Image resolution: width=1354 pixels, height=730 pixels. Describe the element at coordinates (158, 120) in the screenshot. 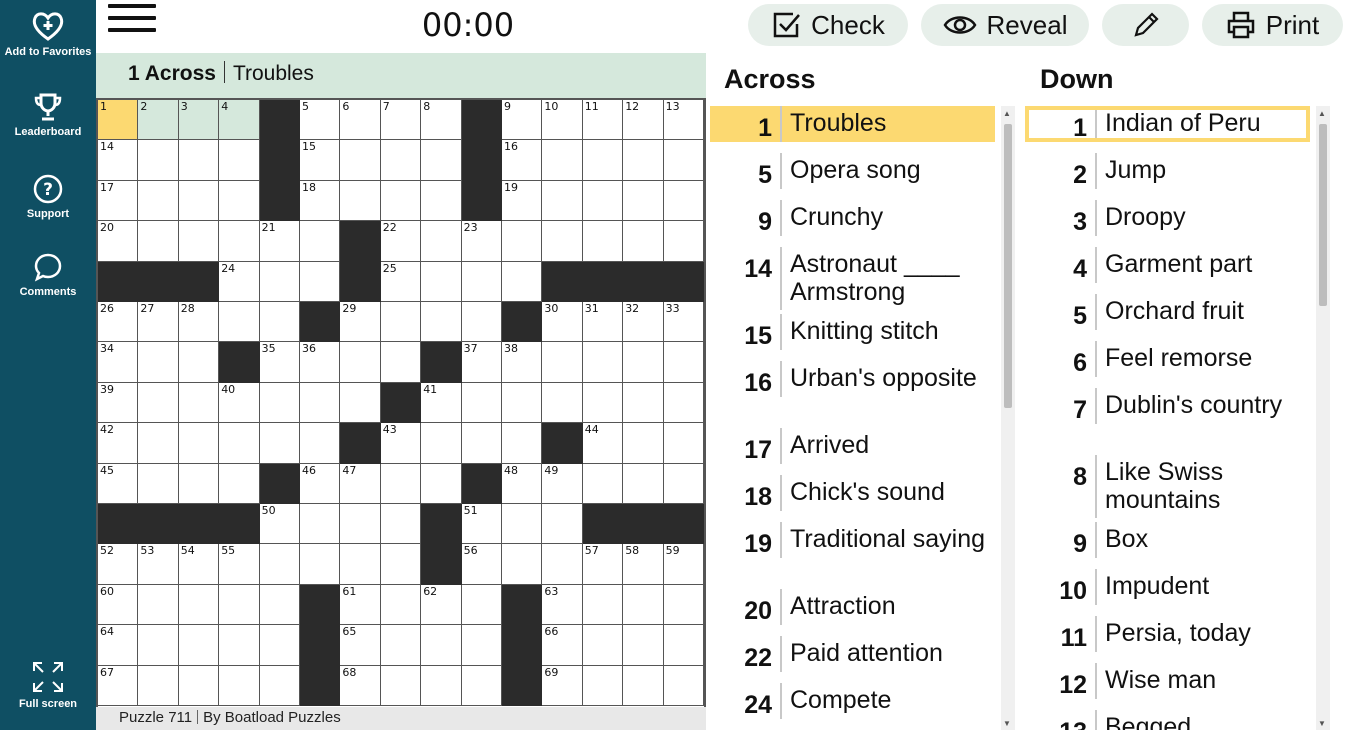

I see `grid-cell: 2` at that location.